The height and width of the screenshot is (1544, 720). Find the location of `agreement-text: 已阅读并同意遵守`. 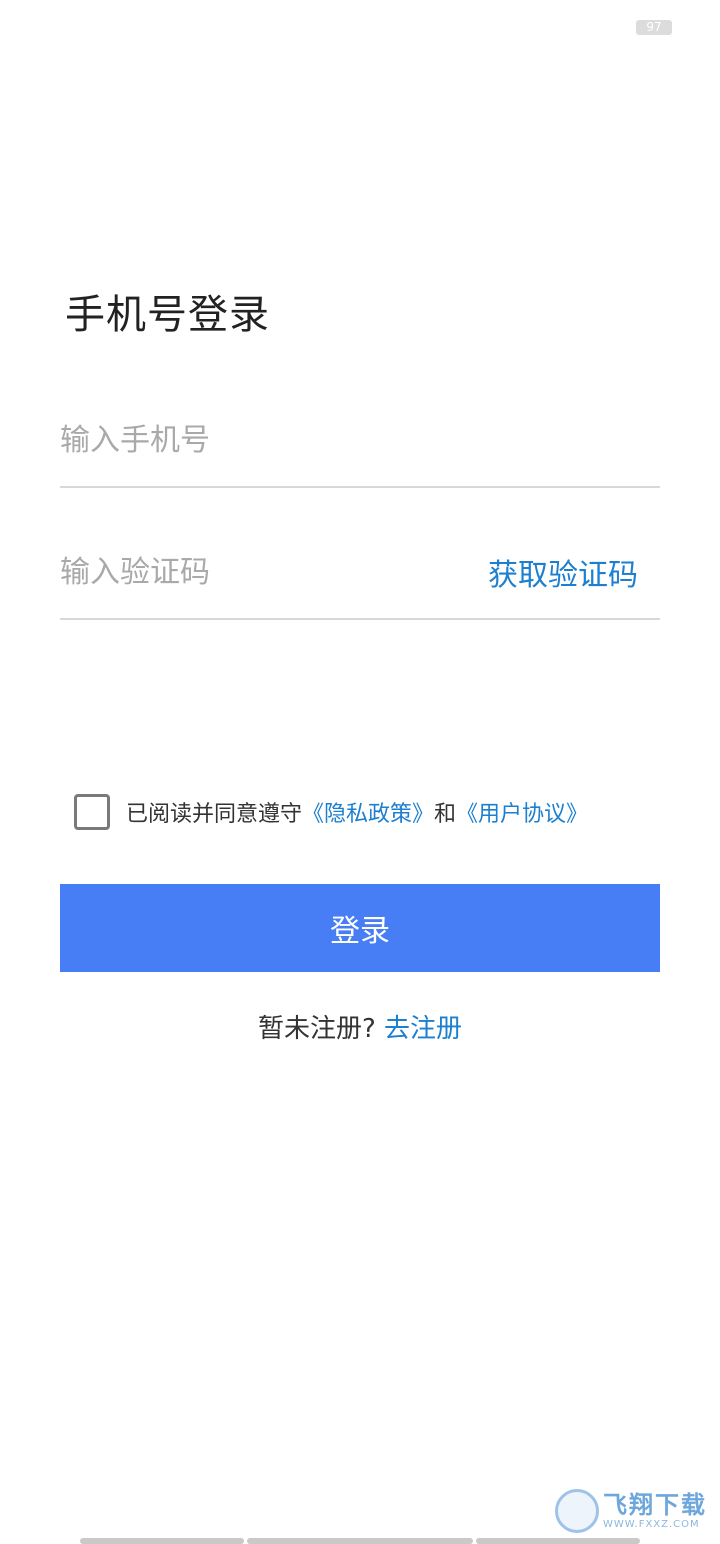

agreement-text: 已阅读并同意遵守 is located at coordinates (214, 814).